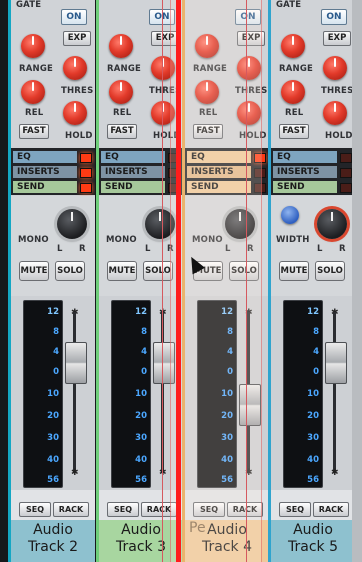 This screenshot has height=562, width=362. I want to click on strip-footer: SEQ RACK Audio Track 2, so click(53, 526).